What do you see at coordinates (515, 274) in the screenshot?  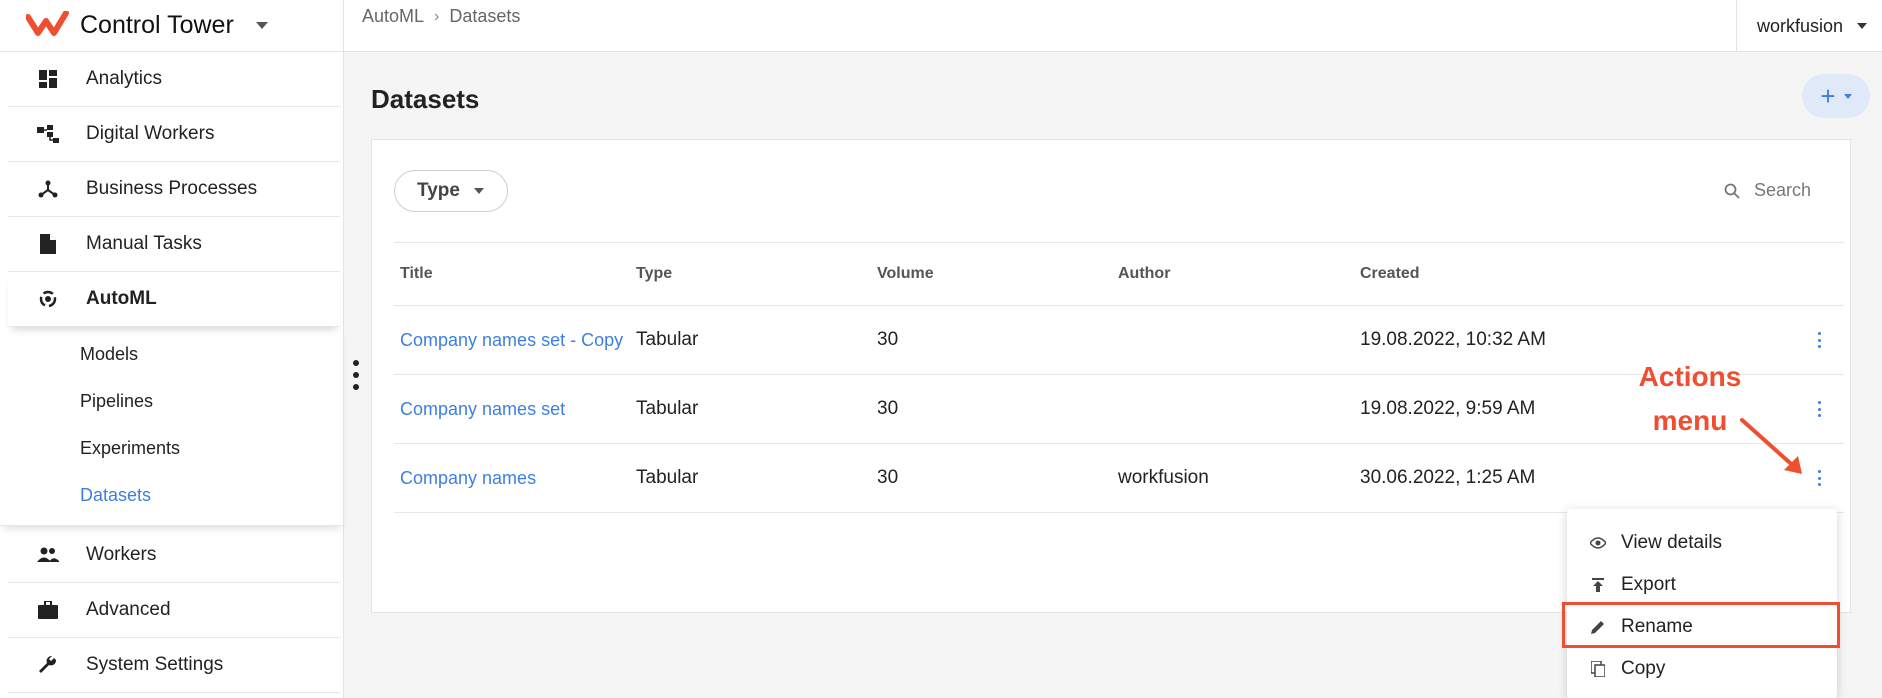 I see `column-header-title: Title` at bounding box center [515, 274].